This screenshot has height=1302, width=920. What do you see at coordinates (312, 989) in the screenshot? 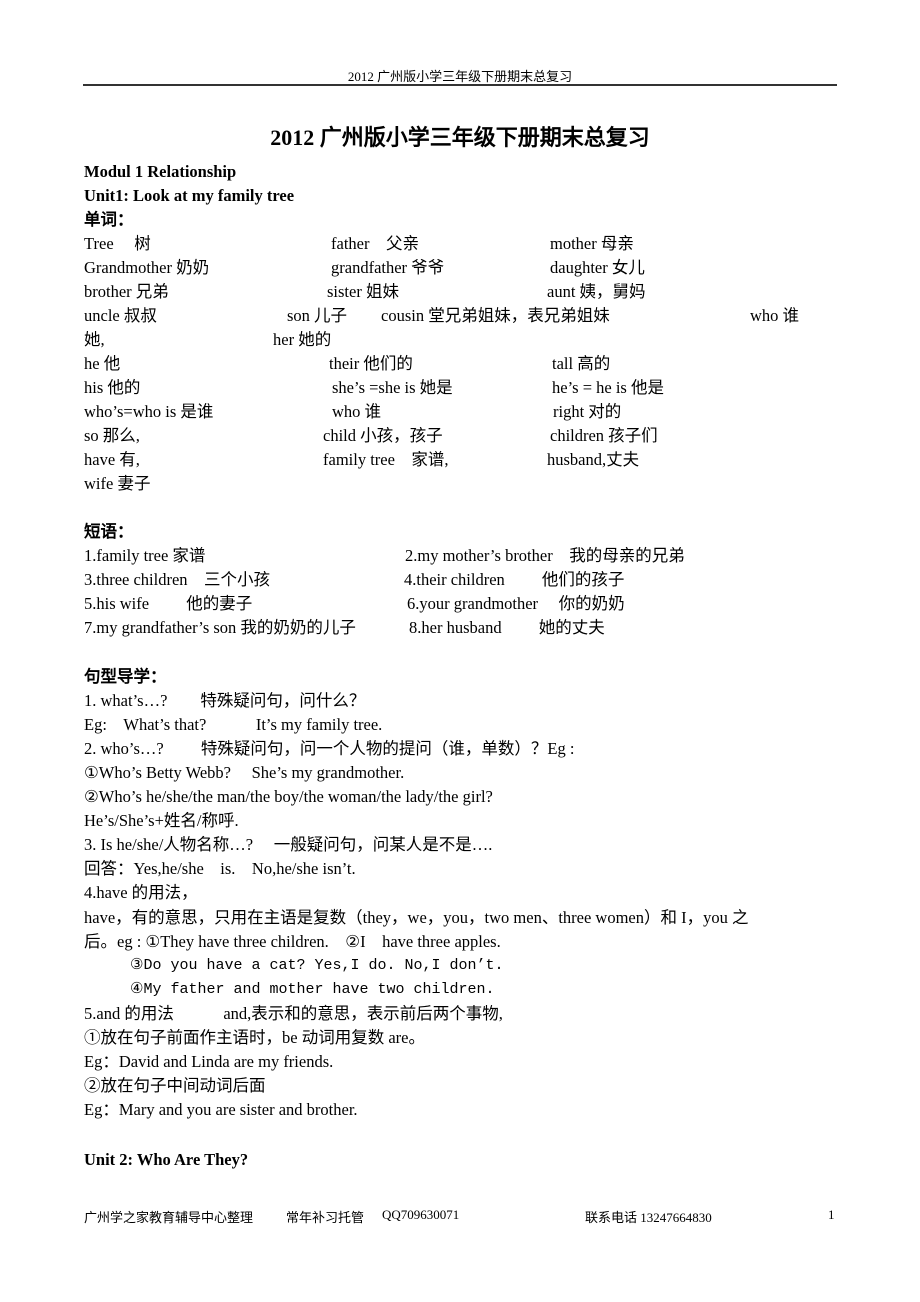
I see `sentence-line: ④My father and mother have two children.` at bounding box center [312, 989].